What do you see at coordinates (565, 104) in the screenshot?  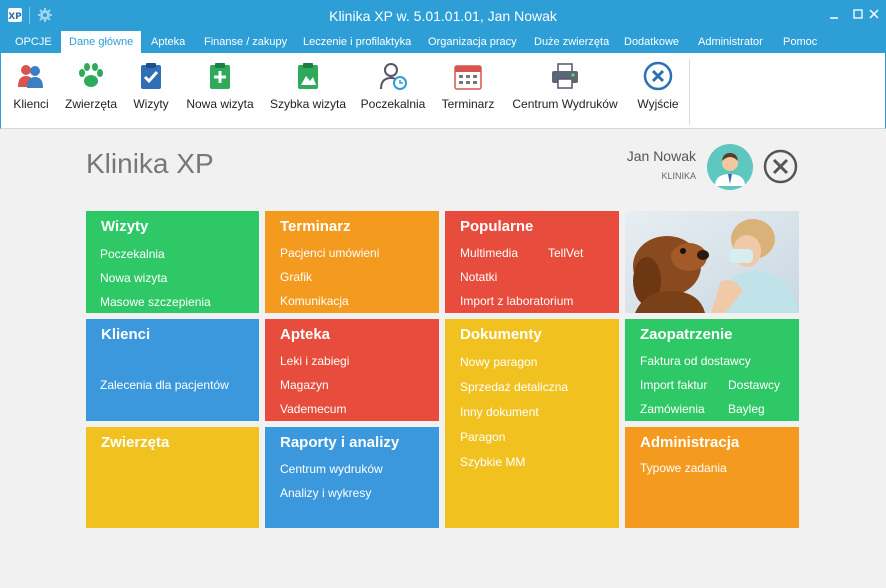 I see `ribbon-label: Centrum Wydruków` at bounding box center [565, 104].